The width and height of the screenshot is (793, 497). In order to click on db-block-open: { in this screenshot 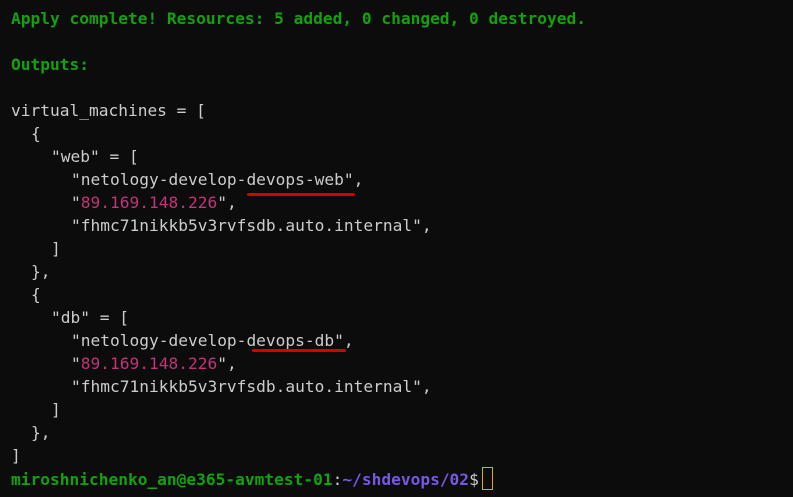, I will do `click(36, 294)`.